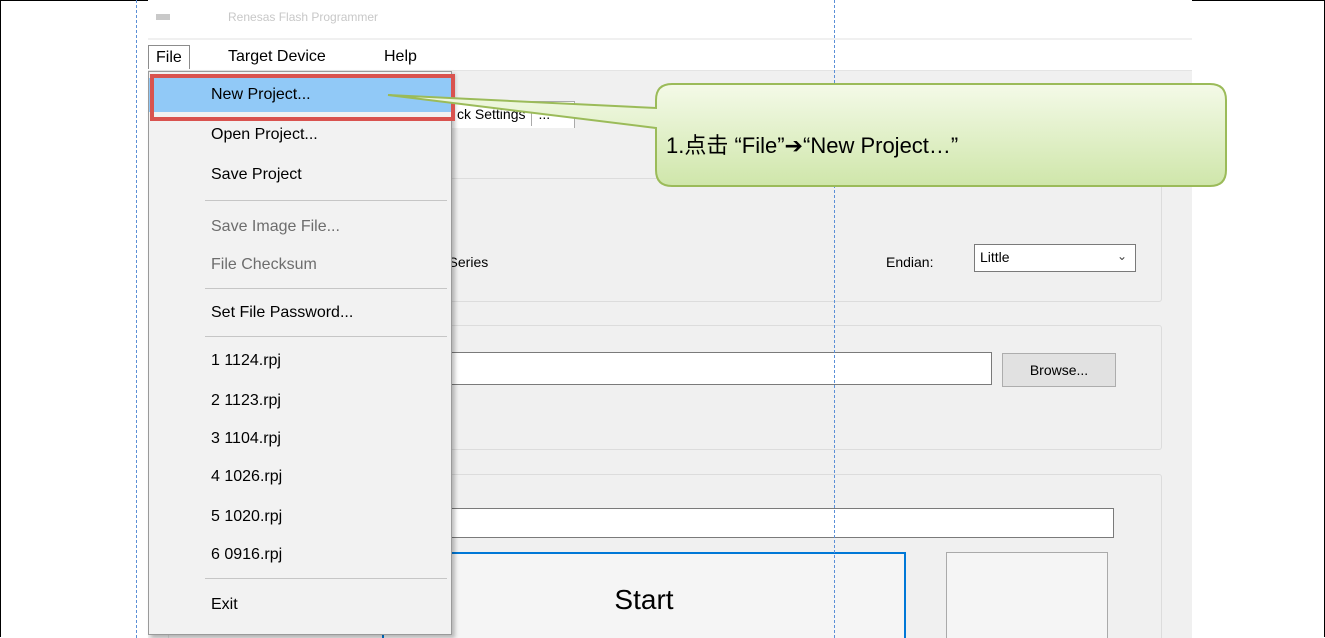 The height and width of the screenshot is (638, 1325). I want to click on annotation-callout, so click(807, 135).